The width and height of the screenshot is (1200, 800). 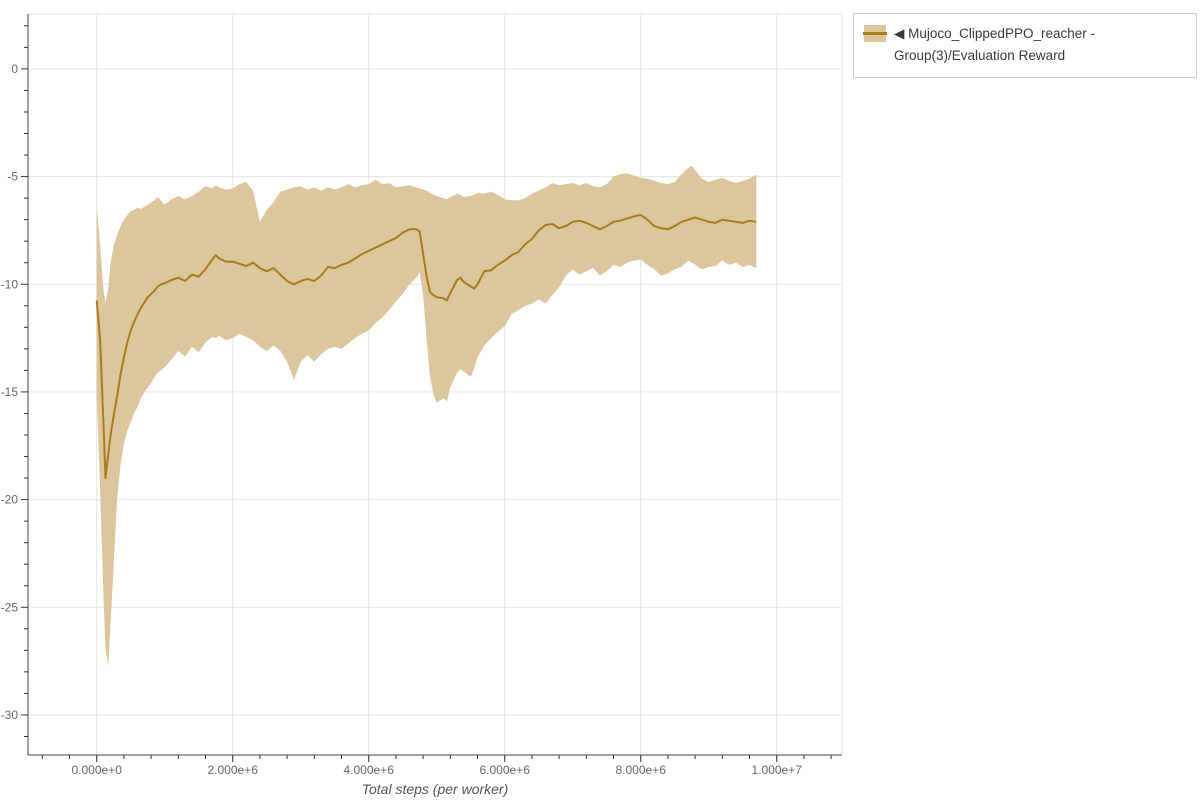 What do you see at coordinates (435, 789) in the screenshot?
I see `x-axis-title: Total steps (per worker)` at bounding box center [435, 789].